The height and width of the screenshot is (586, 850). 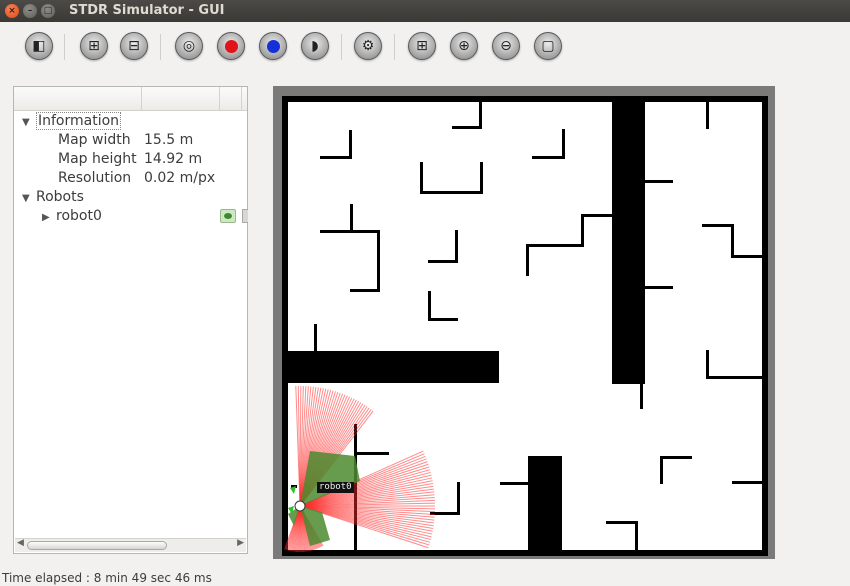 I want to click on time-elapsed-status: Time elapsed : 8 min 49 sec 46 ms, so click(x=107, y=578).